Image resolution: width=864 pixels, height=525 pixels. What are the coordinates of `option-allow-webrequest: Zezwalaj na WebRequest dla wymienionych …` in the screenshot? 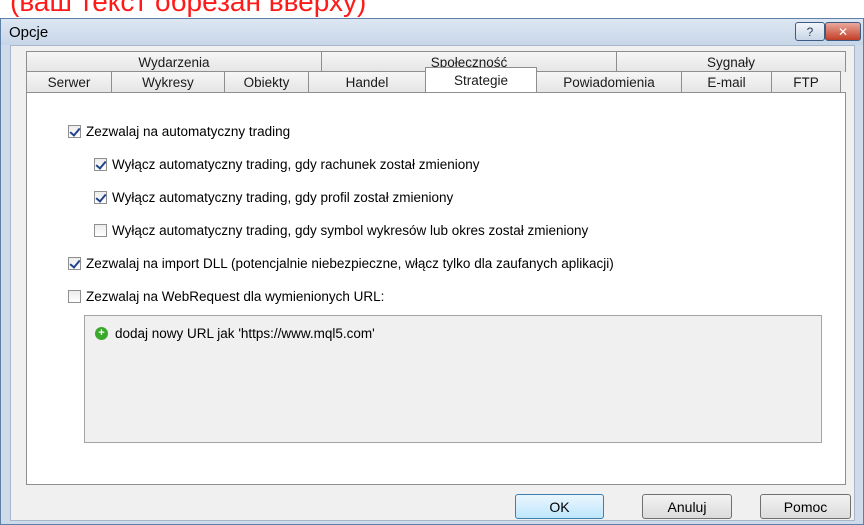 It's located at (226, 296).